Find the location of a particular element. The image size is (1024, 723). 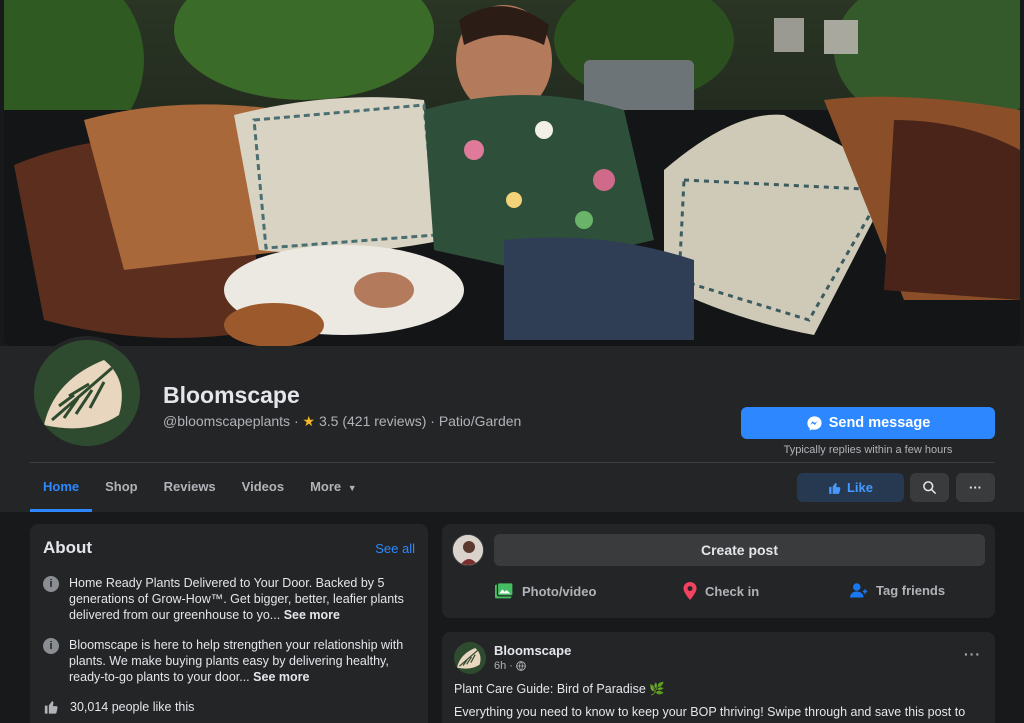

page-category: Patio/Garden is located at coordinates (480, 421).